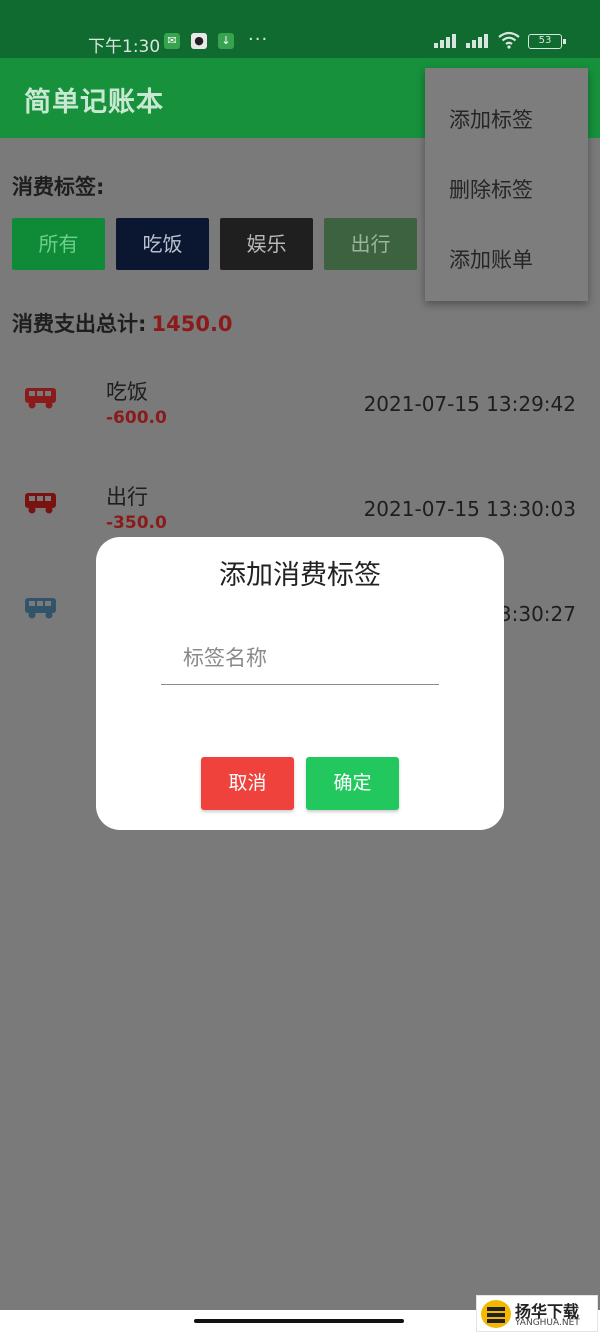 The image size is (600, 1333). I want to click on bill-time: 2021-07-15 13:29:42, so click(469, 404).